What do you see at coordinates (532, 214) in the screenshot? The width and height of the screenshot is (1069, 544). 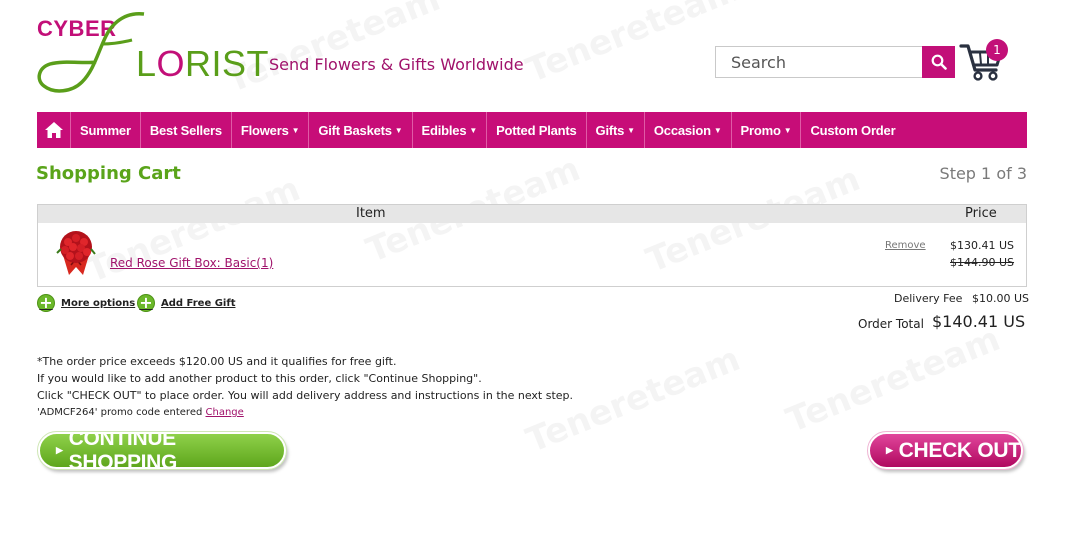 I see `table-header: Item Price` at bounding box center [532, 214].